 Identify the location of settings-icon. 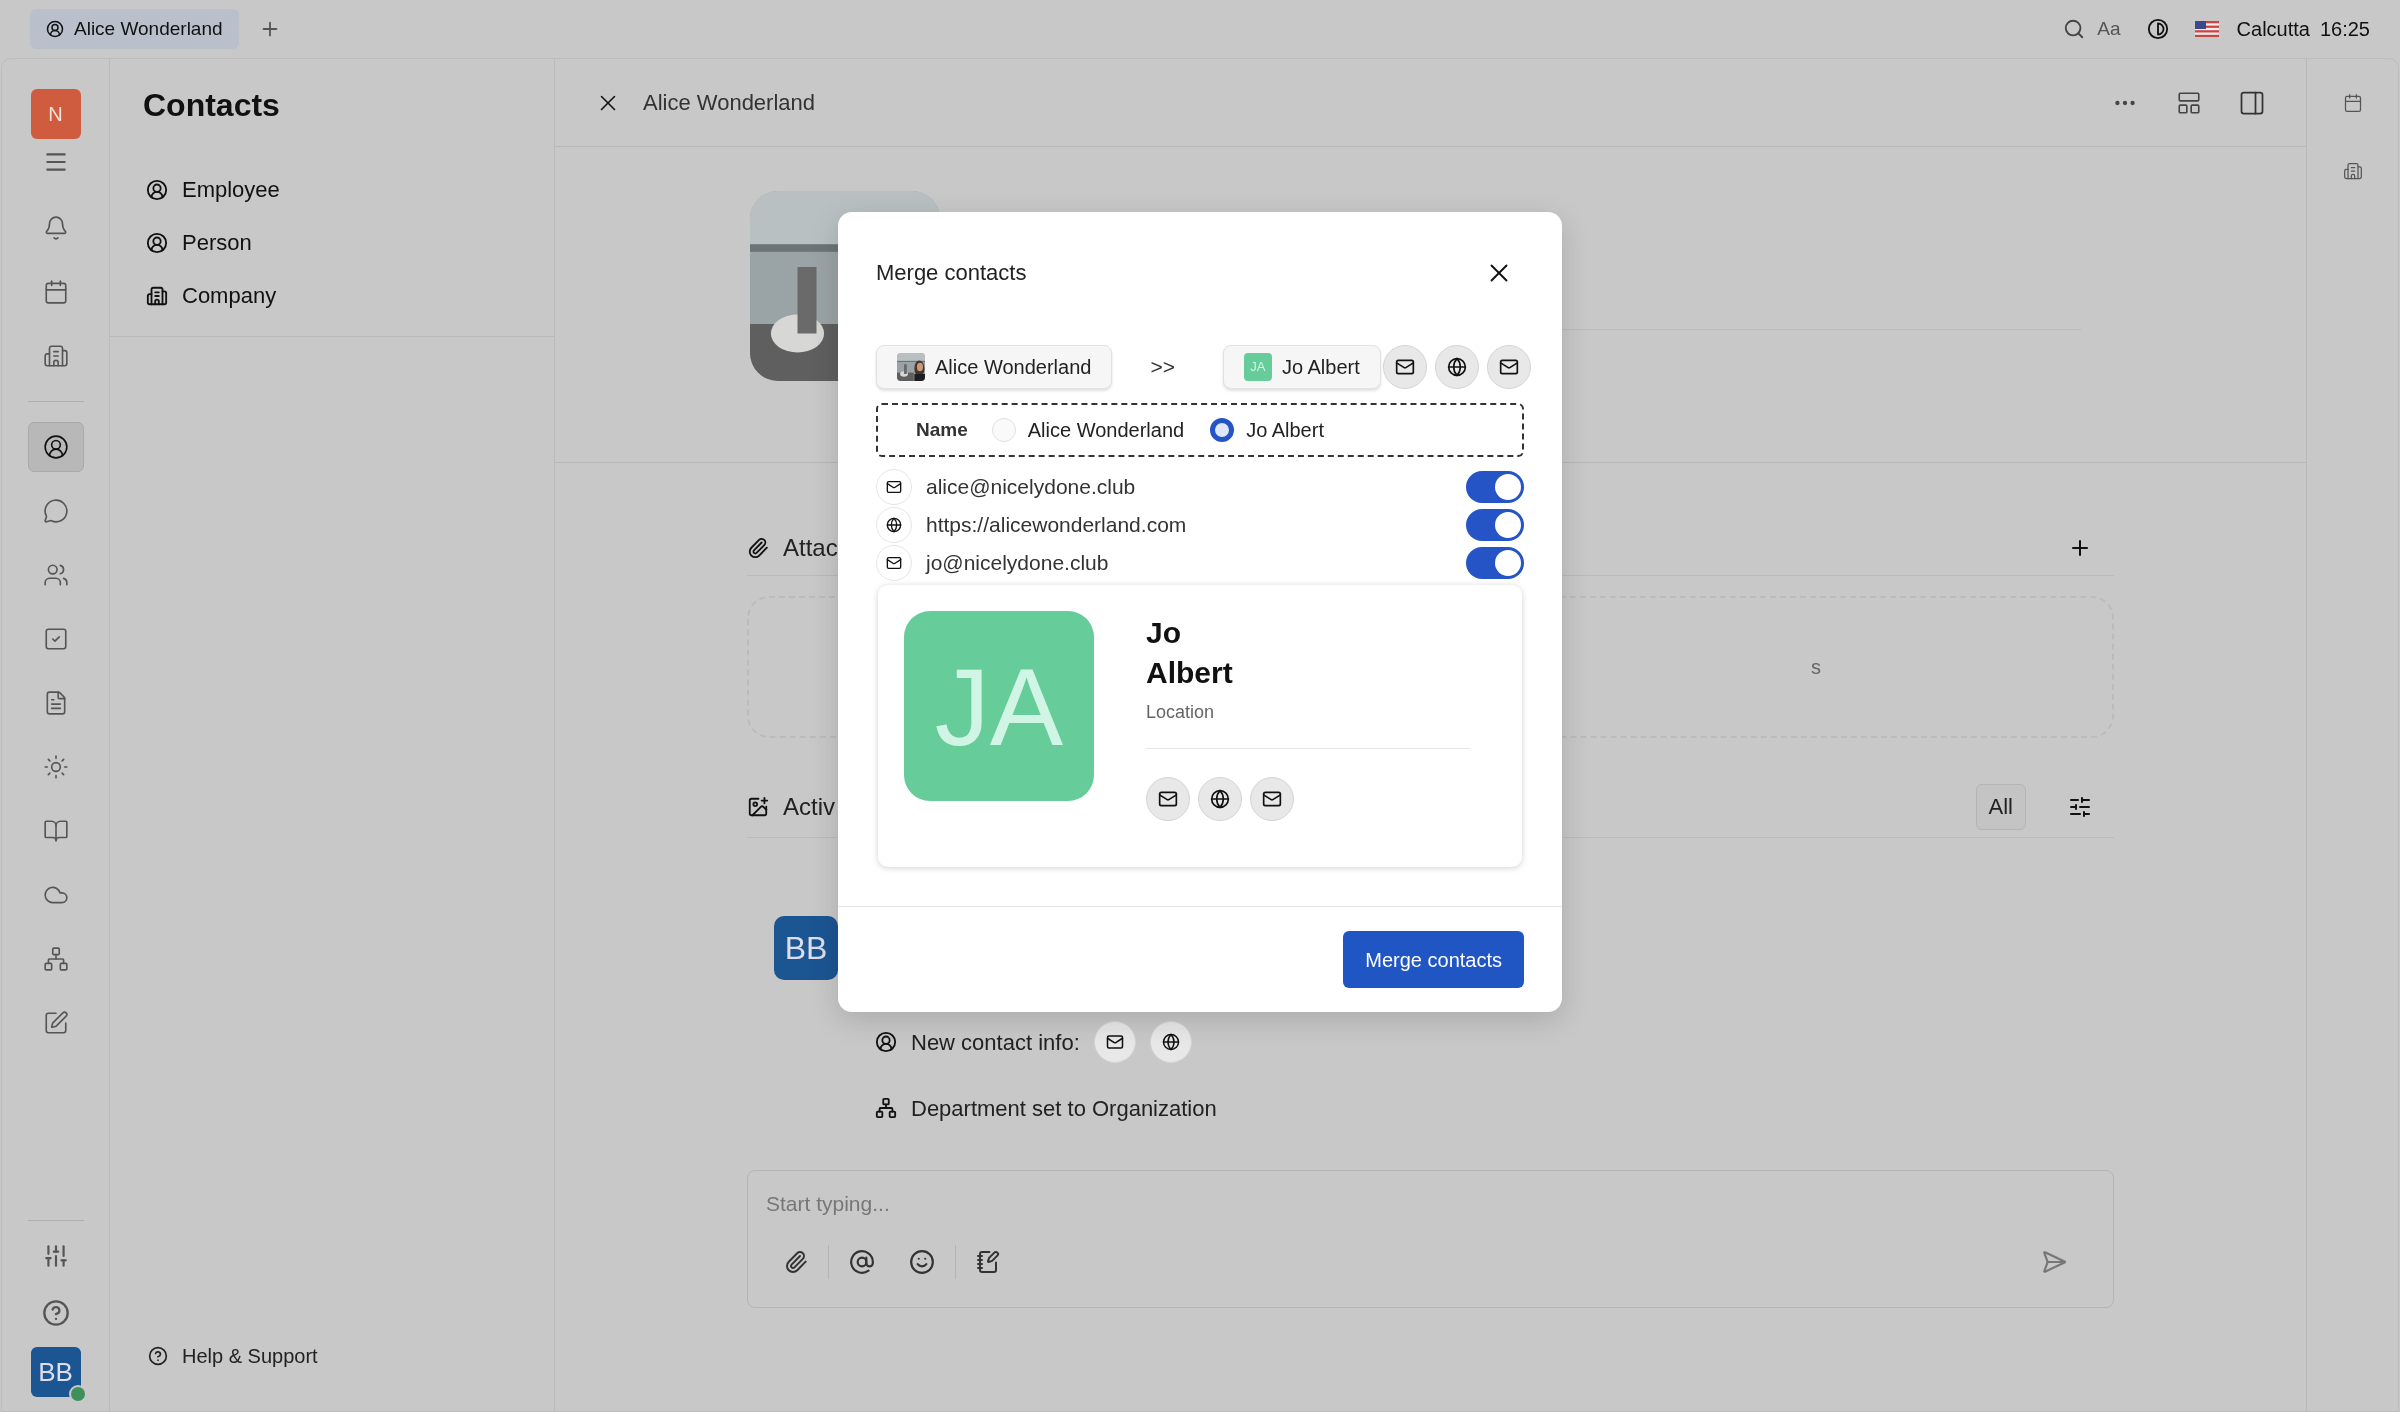
(55, 1256).